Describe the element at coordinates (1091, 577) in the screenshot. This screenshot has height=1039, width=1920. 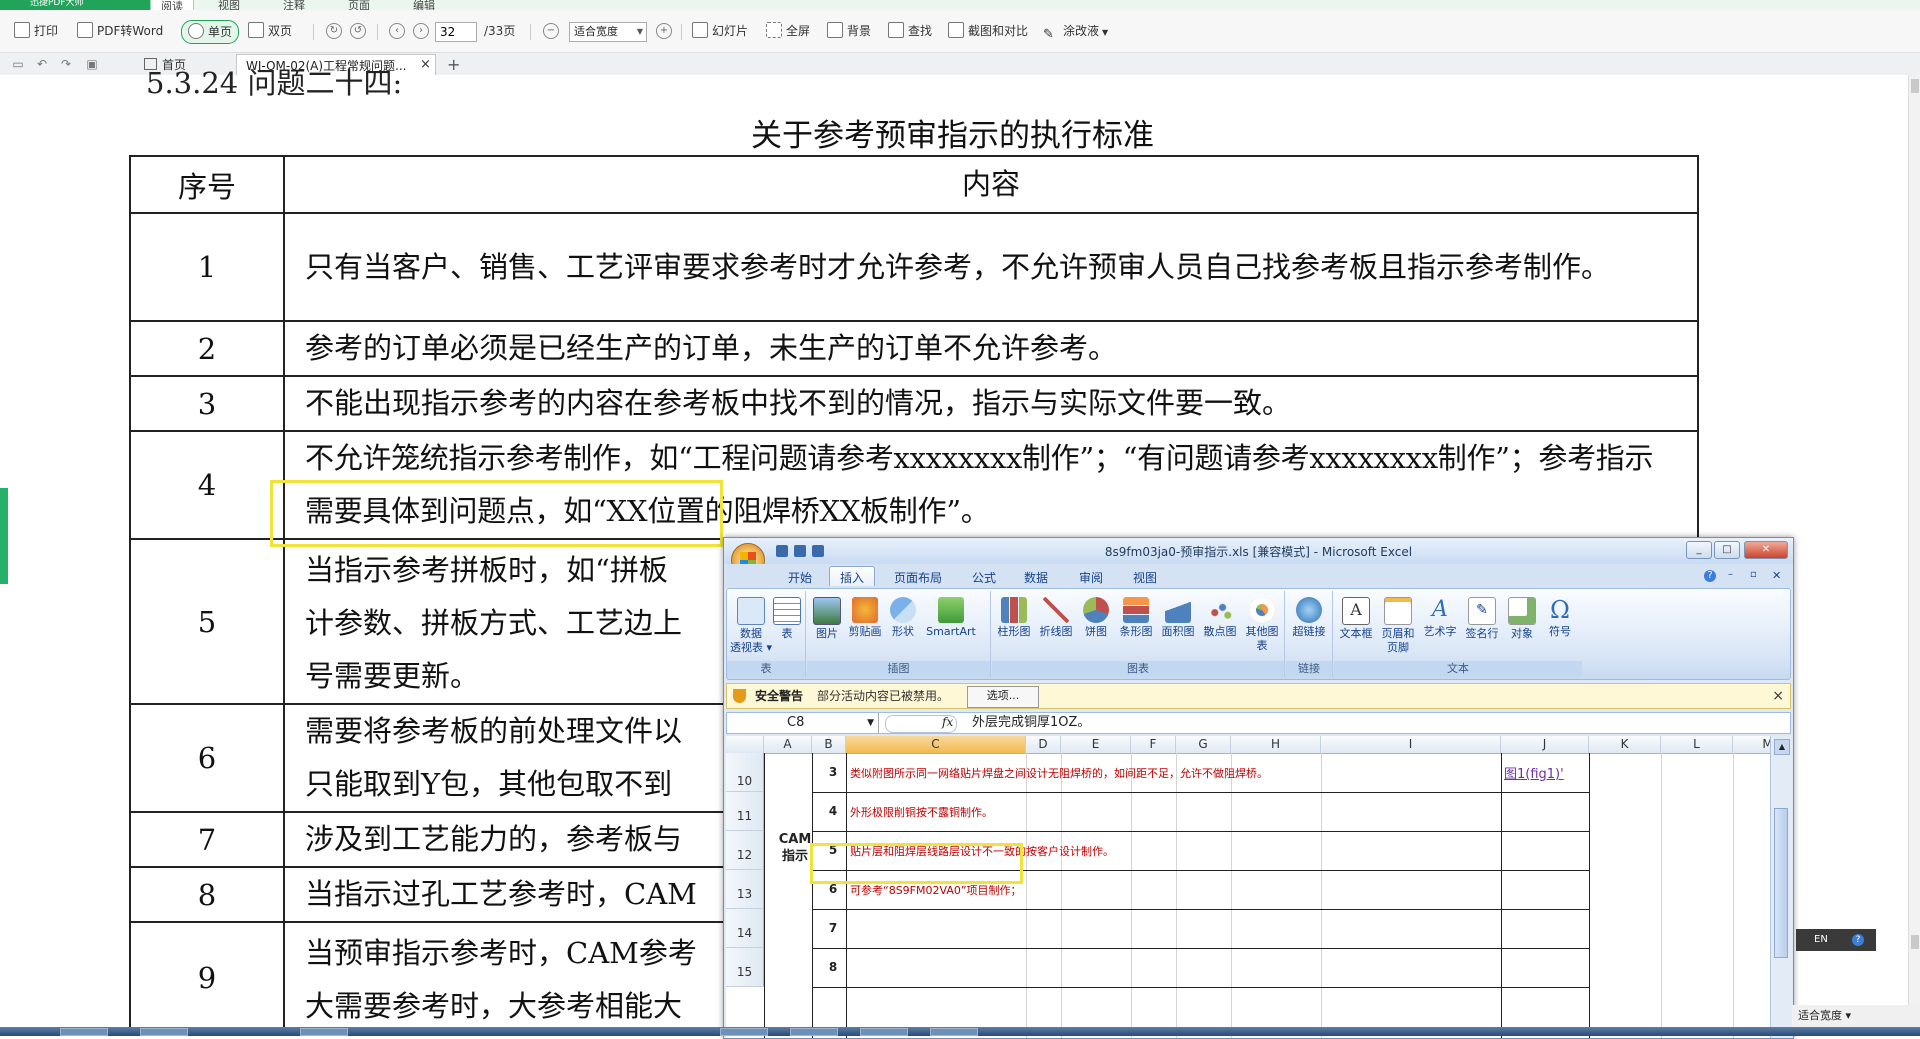
I see `tab-review: 审阅` at that location.